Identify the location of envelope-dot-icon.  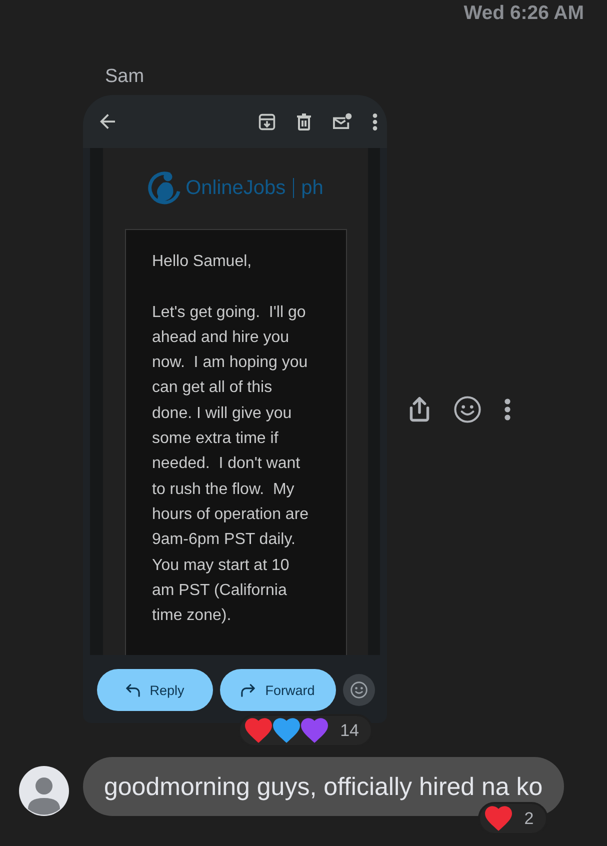
(342, 121).